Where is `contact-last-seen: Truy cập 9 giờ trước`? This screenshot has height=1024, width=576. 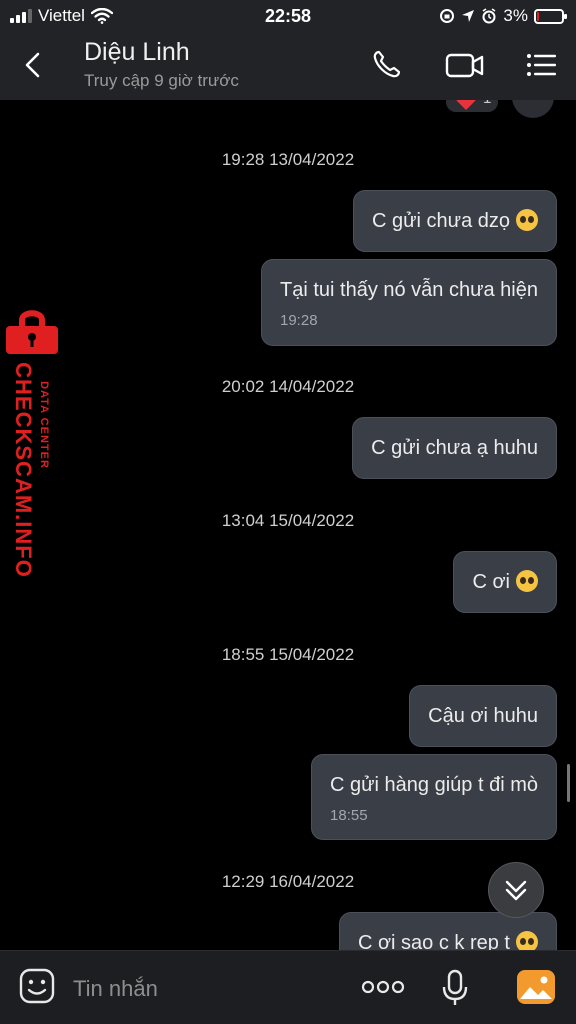
contact-last-seen: Truy cập 9 giờ trước is located at coordinates (161, 80).